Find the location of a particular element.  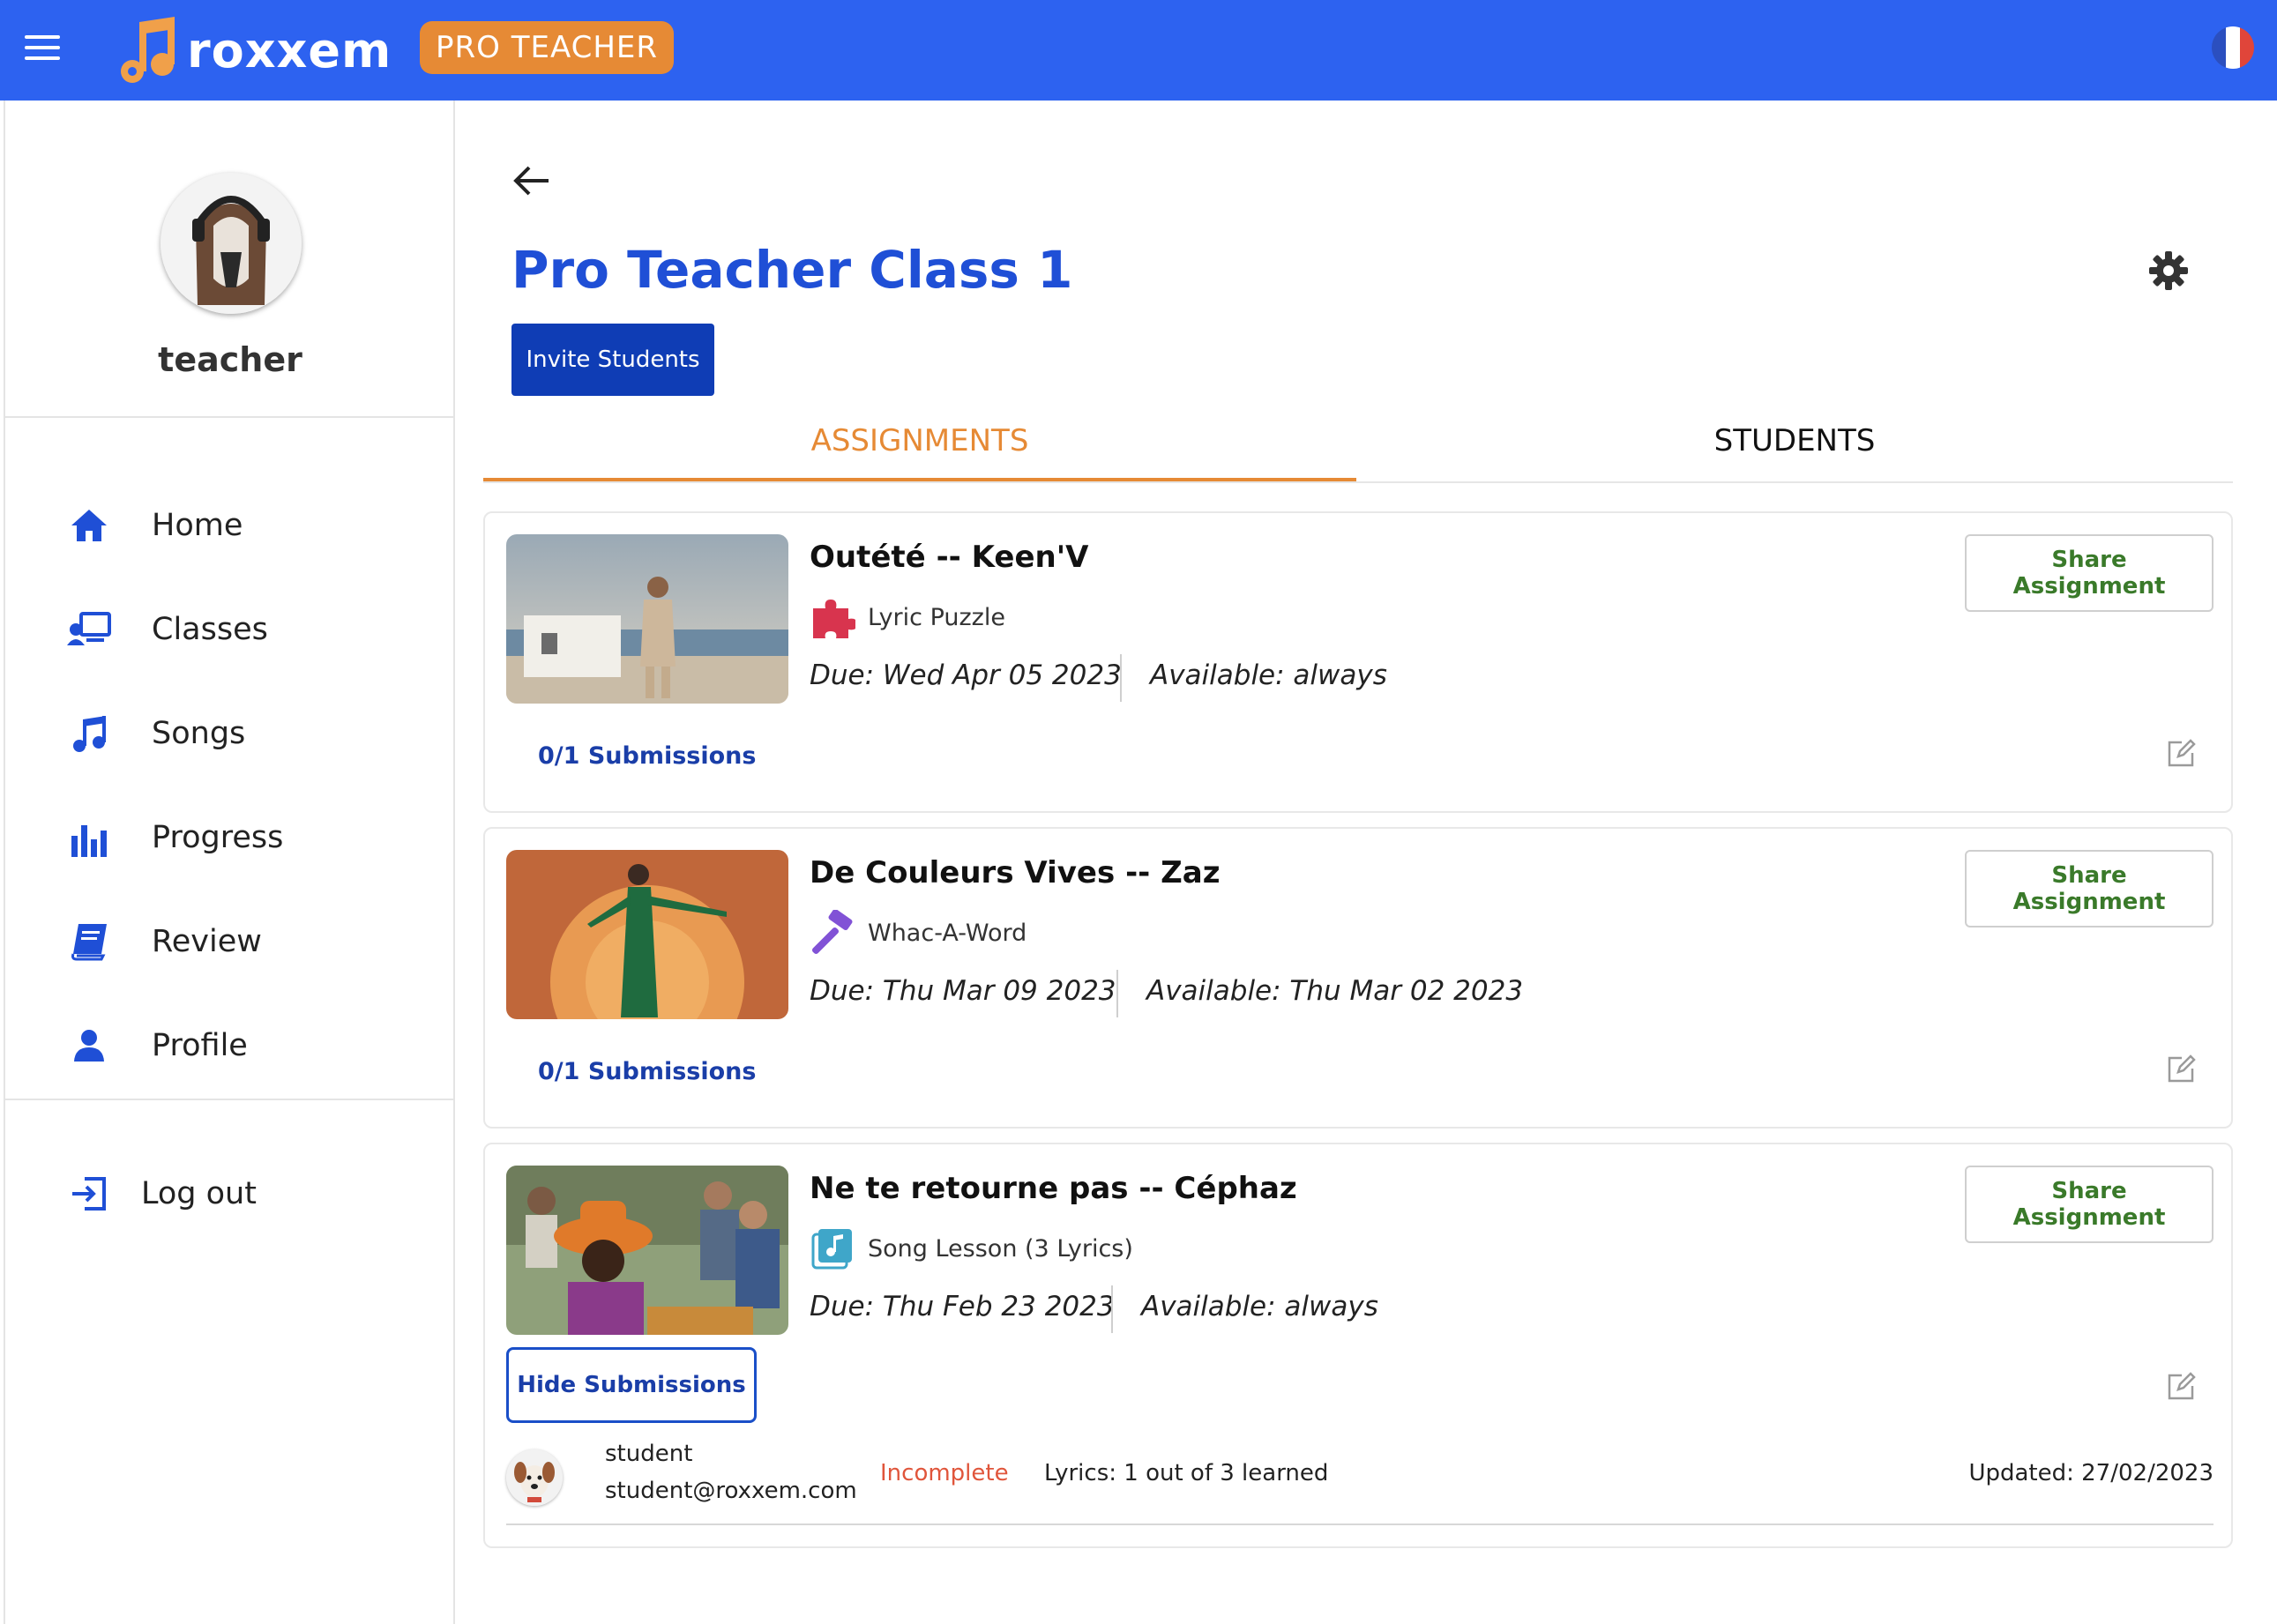

logout-button: Log out is located at coordinates (162, 1193).